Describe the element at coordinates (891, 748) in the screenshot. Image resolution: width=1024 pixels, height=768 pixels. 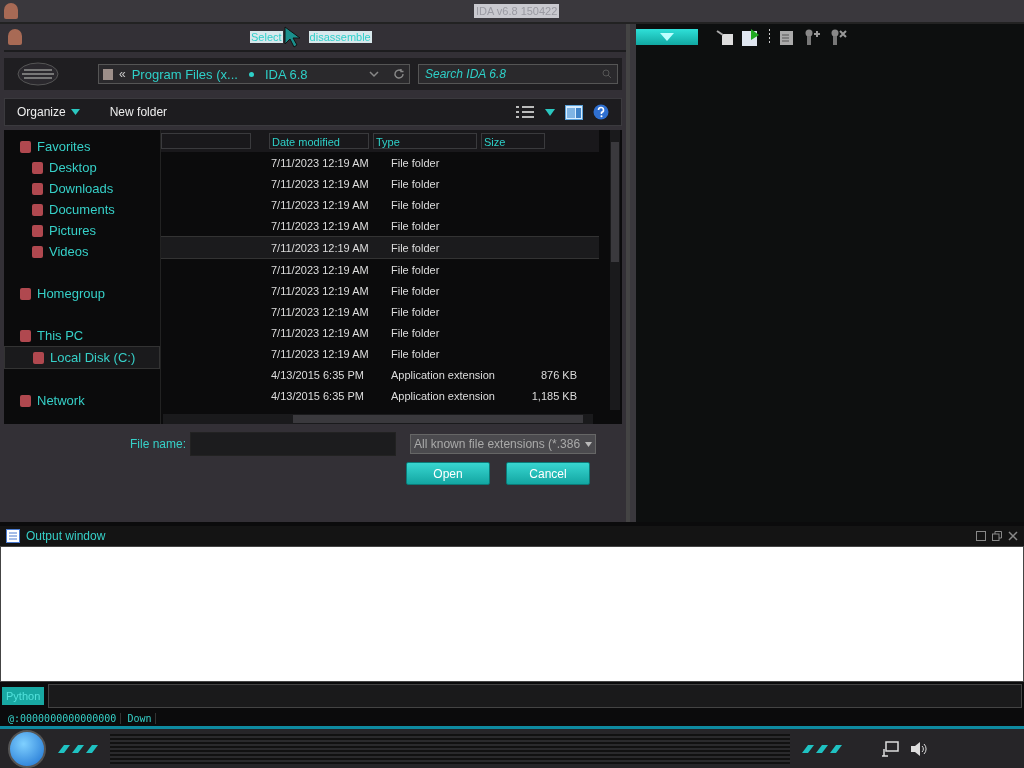
I see `network-icon` at that location.